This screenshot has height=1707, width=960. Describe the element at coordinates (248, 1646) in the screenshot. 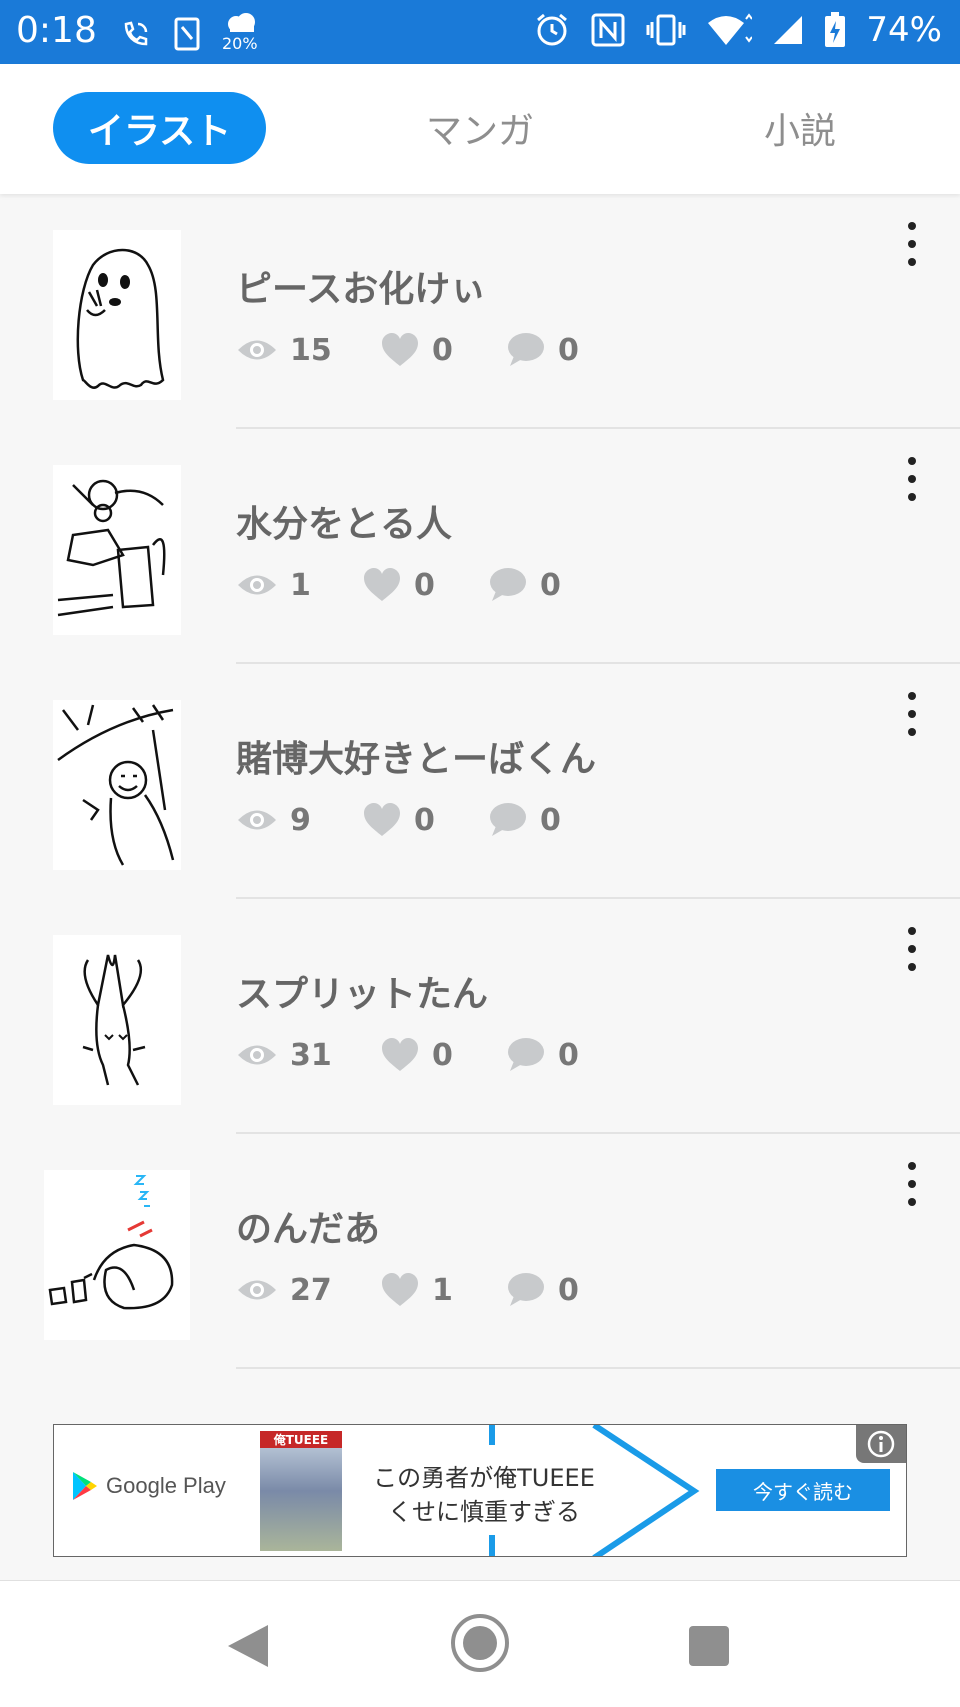

I see `back-icon` at that location.